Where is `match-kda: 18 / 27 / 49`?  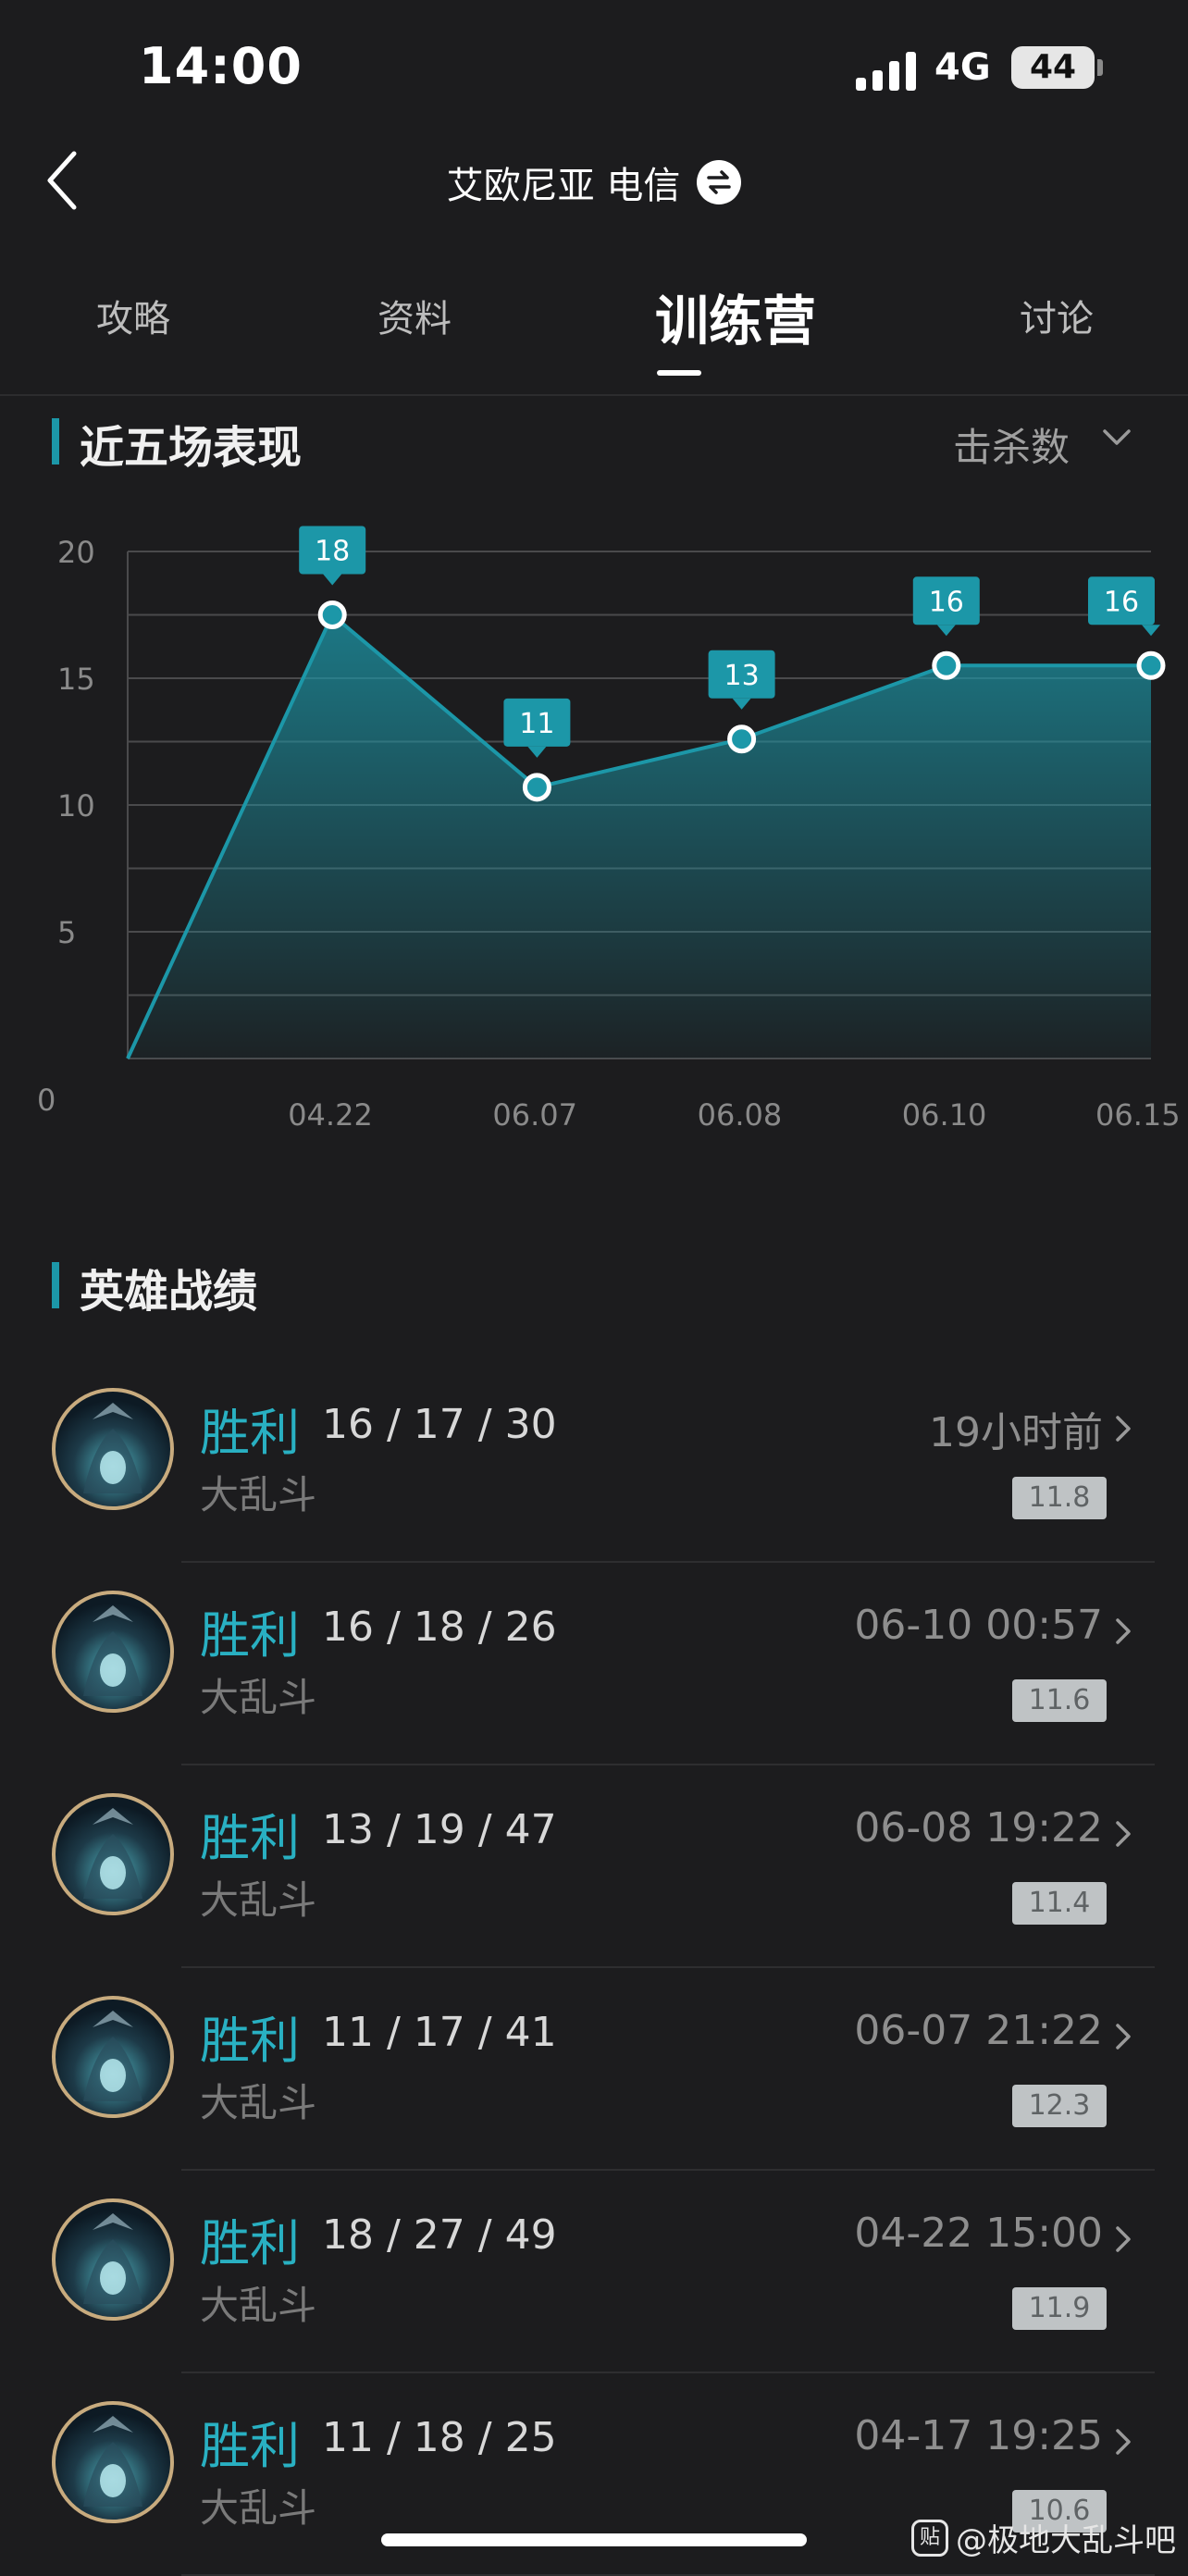
match-kda: 18 / 27 / 49 is located at coordinates (440, 2235).